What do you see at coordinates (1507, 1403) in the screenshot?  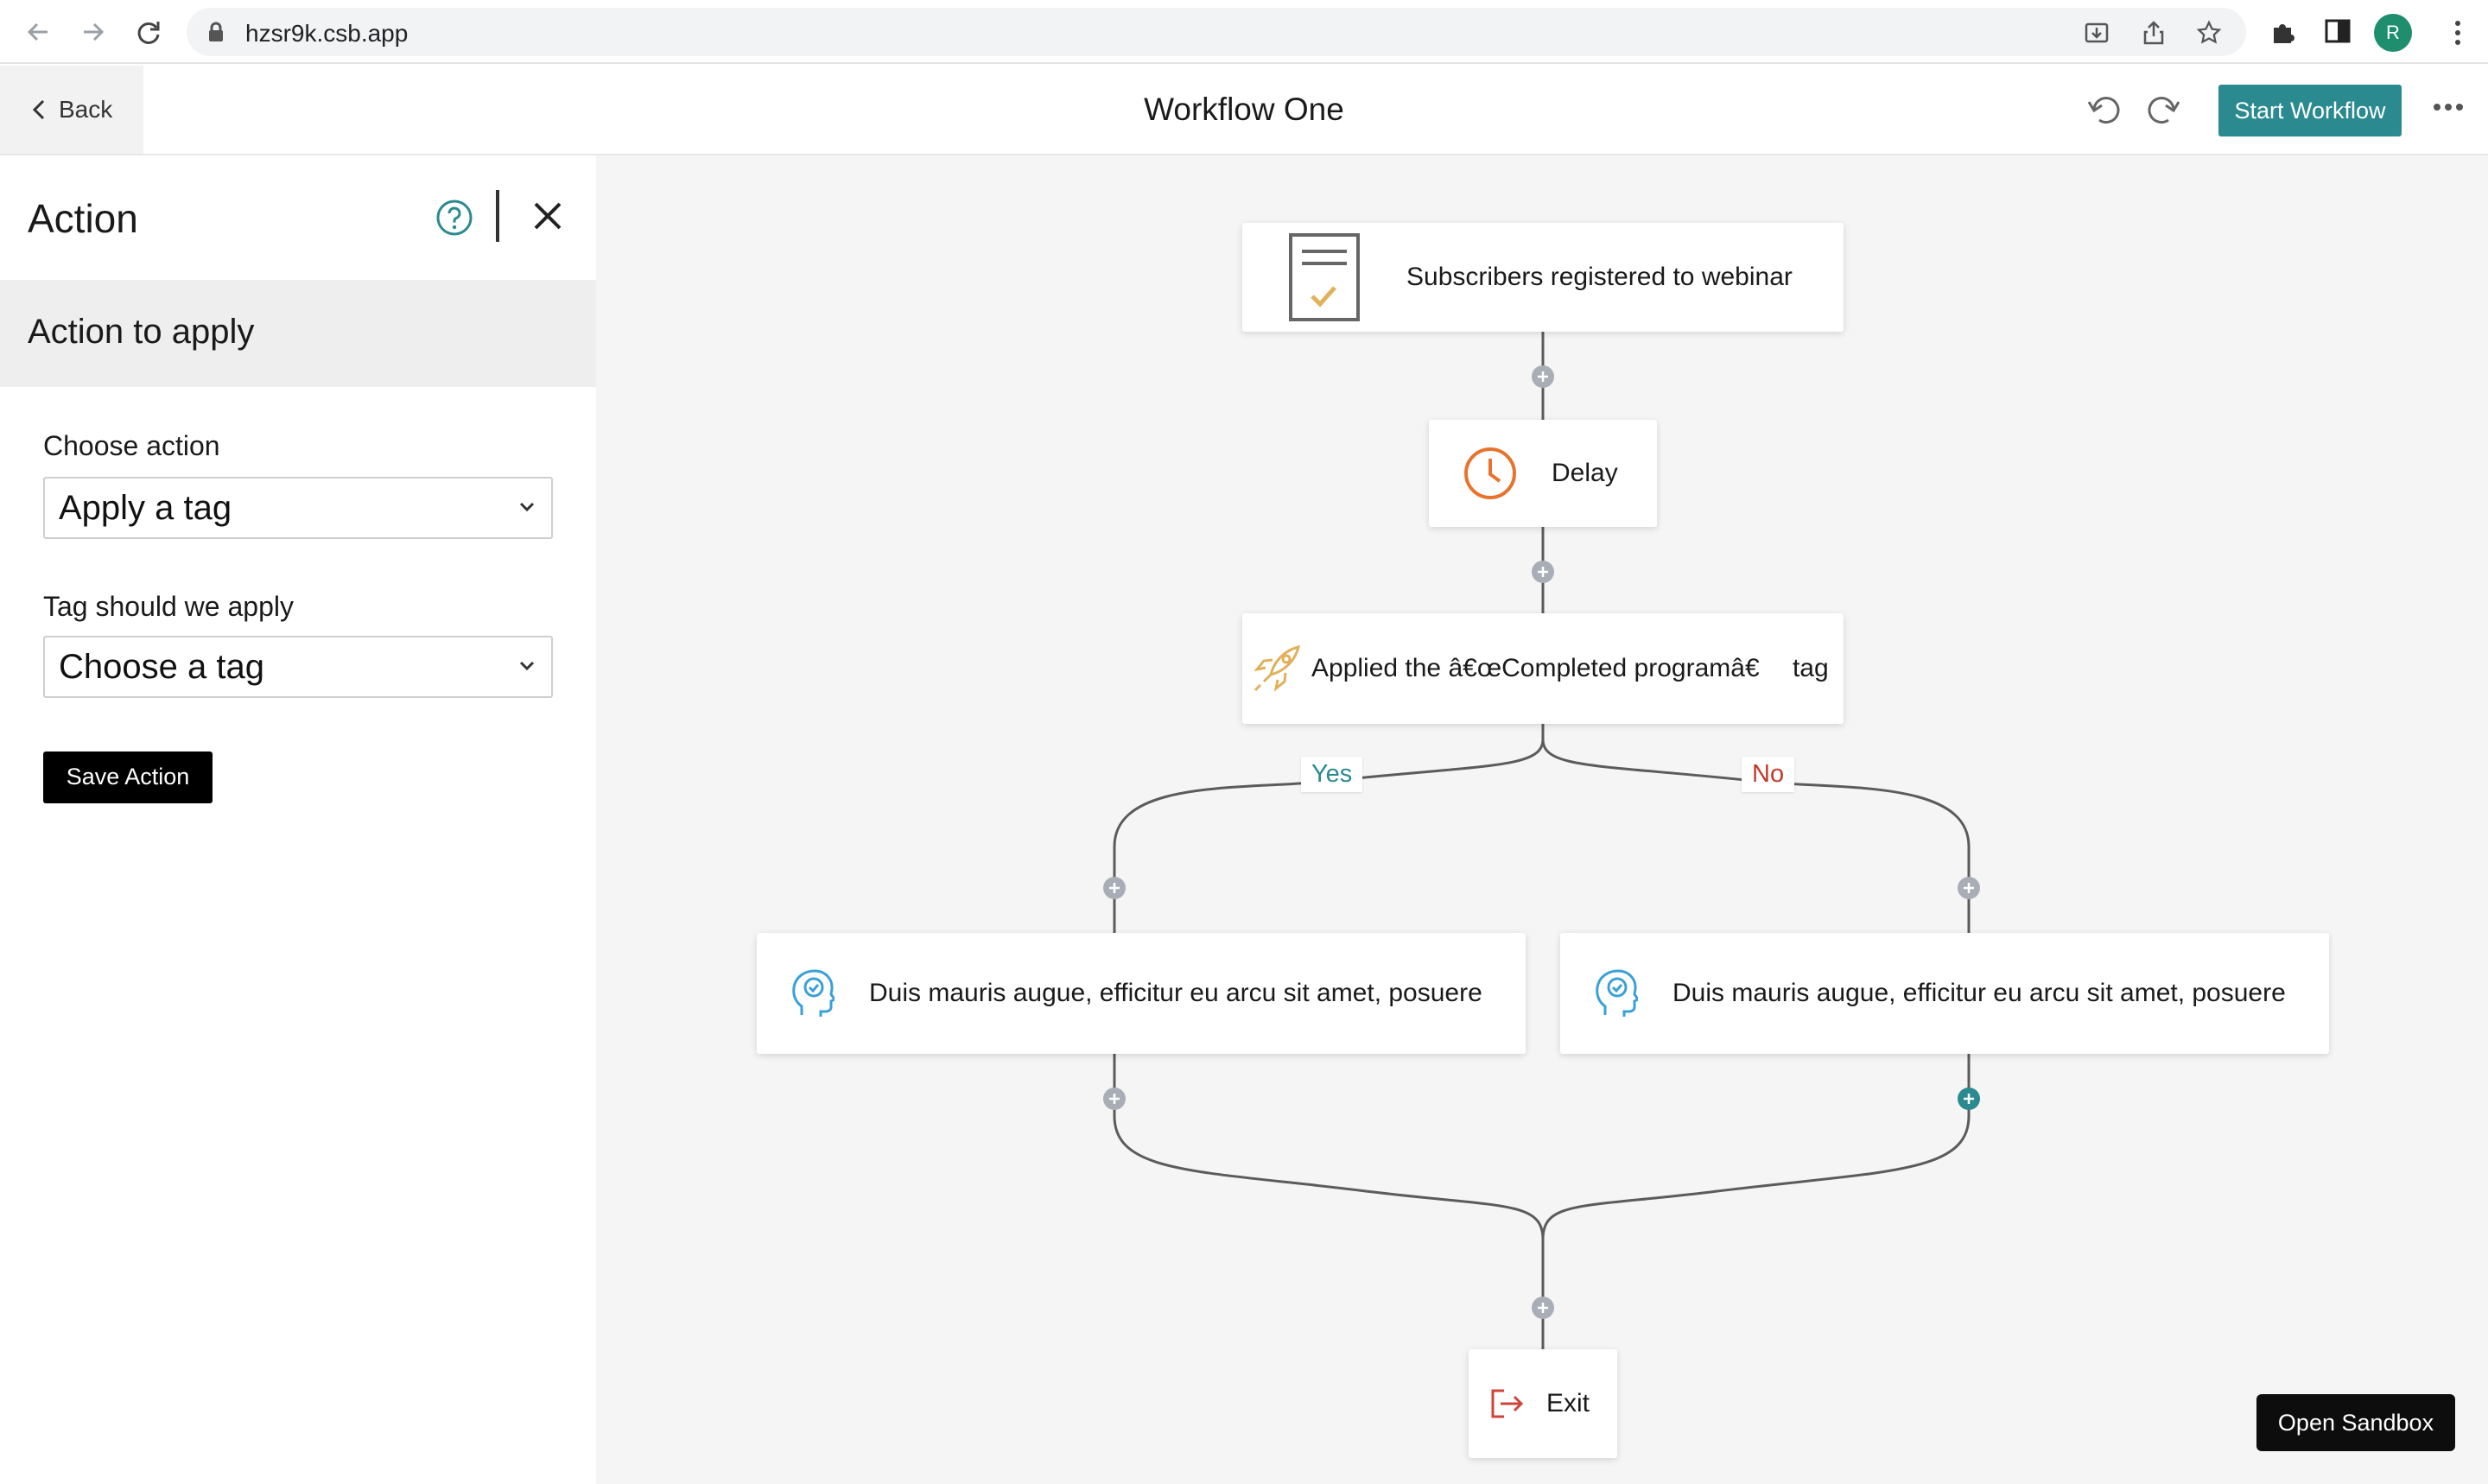 I see `exit-icon` at bounding box center [1507, 1403].